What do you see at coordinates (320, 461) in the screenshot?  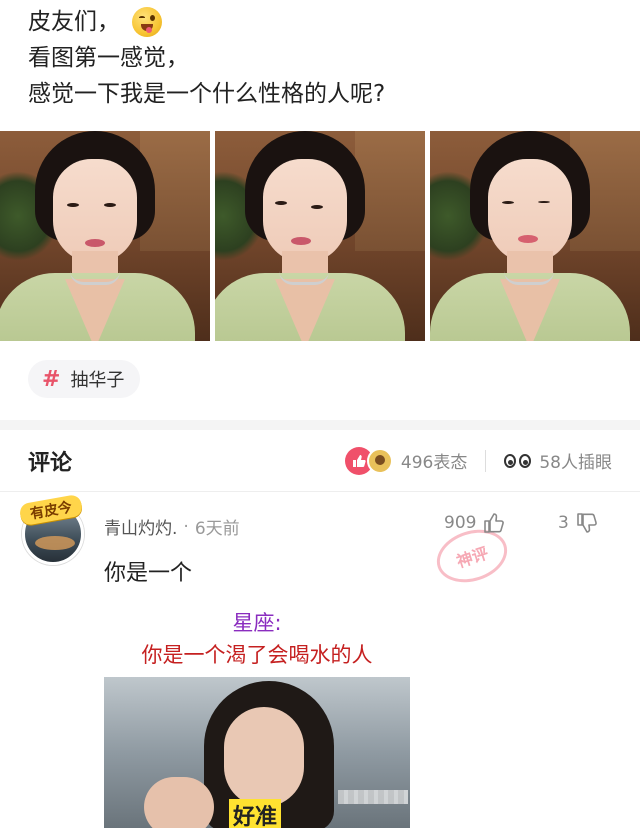 I see `comments-header: 评论 496表态 58人插眼` at bounding box center [320, 461].